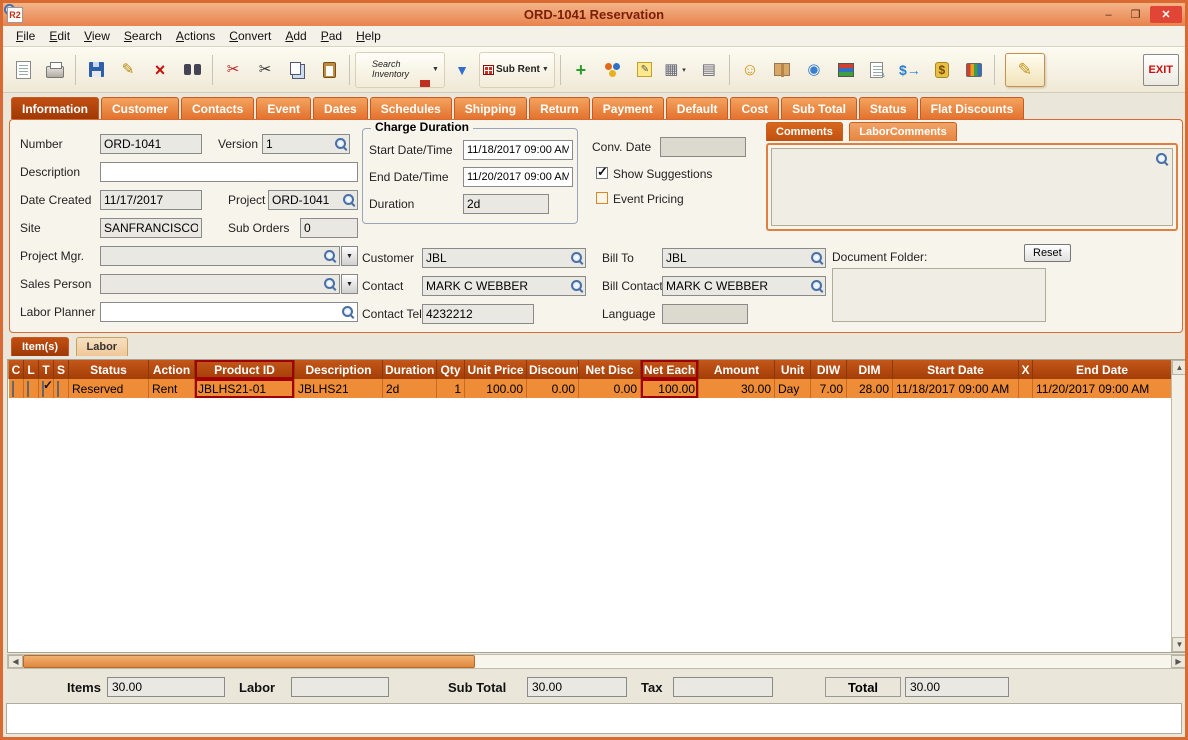 The width and height of the screenshot is (1188, 740). Describe the element at coordinates (627, 108) in the screenshot. I see `tab-payment: Payment` at that location.